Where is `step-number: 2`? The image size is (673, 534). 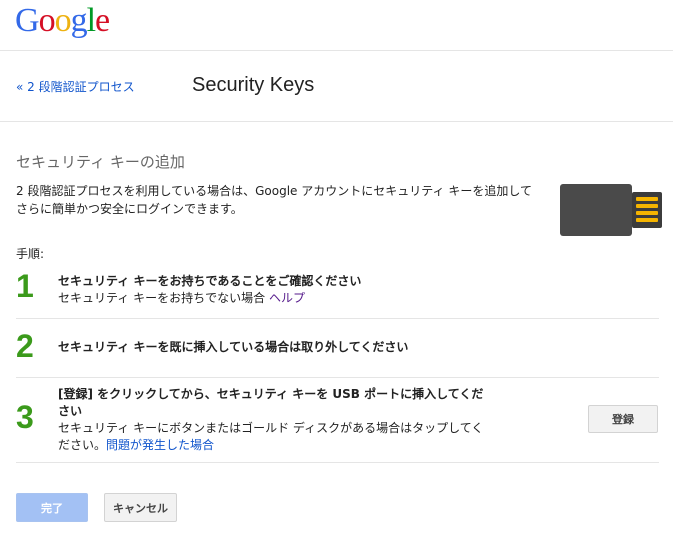 step-number: 2 is located at coordinates (25, 346).